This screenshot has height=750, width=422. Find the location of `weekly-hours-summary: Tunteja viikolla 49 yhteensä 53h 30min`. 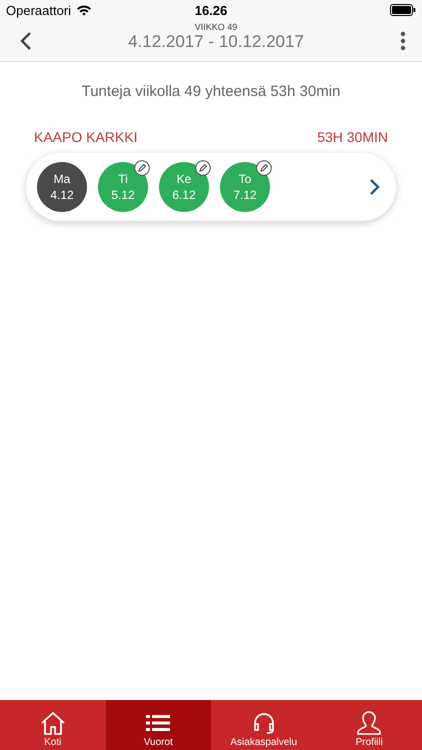

weekly-hours-summary: Tunteja viikolla 49 yhteensä 53h 30min is located at coordinates (211, 91).